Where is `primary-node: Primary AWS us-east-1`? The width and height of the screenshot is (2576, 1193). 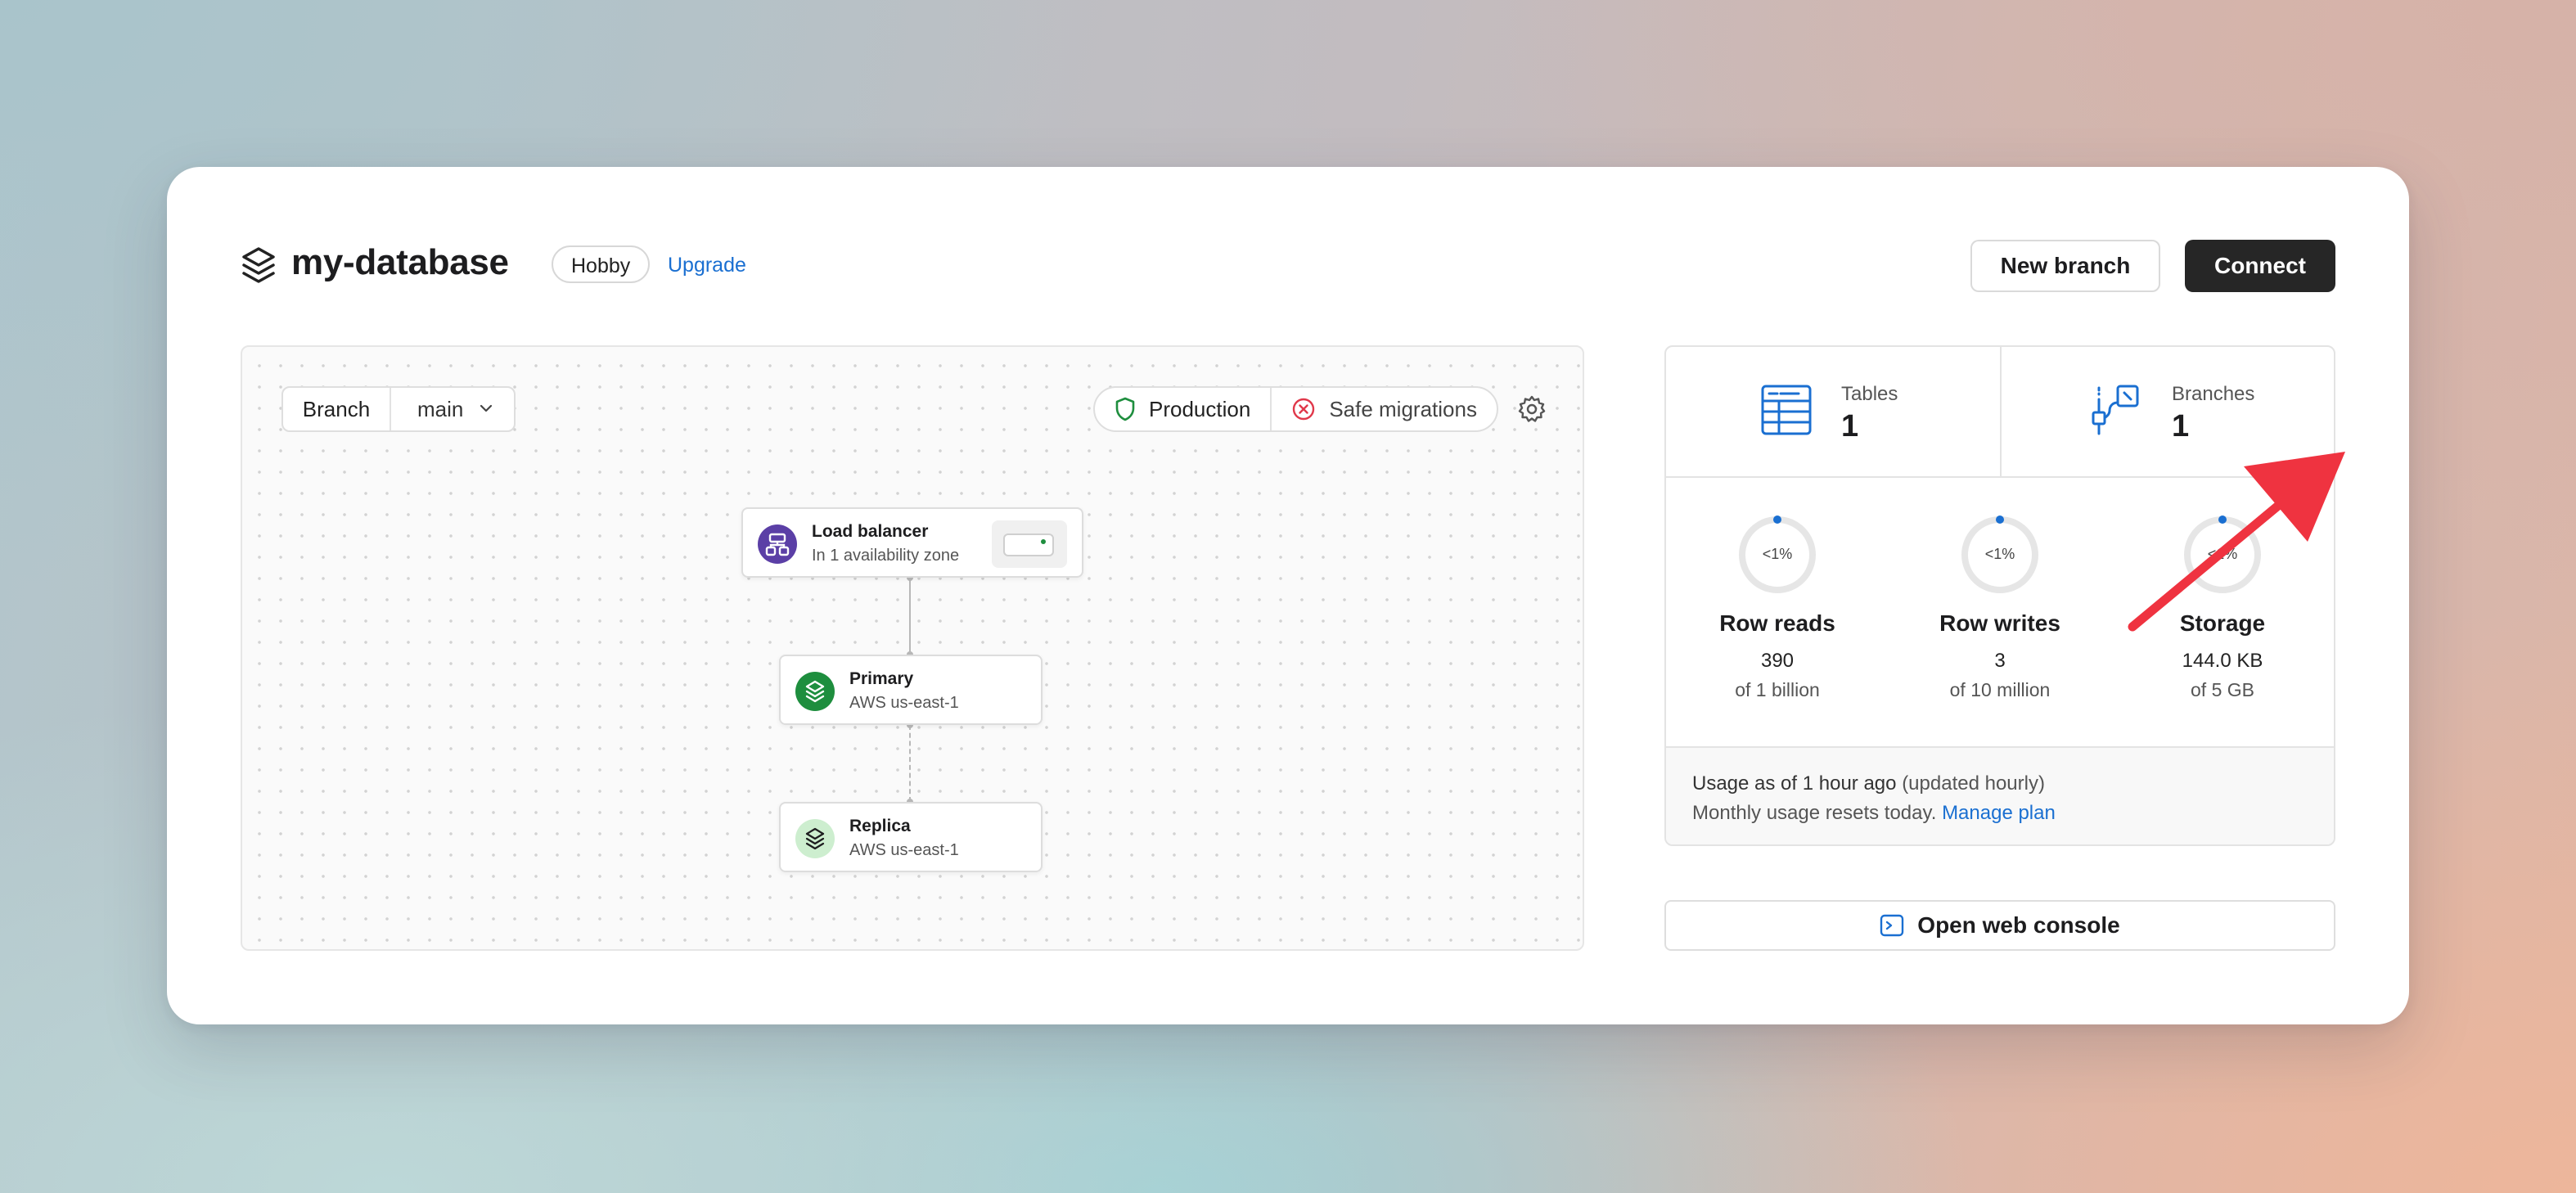 primary-node: Primary AWS us-east-1 is located at coordinates (911, 690).